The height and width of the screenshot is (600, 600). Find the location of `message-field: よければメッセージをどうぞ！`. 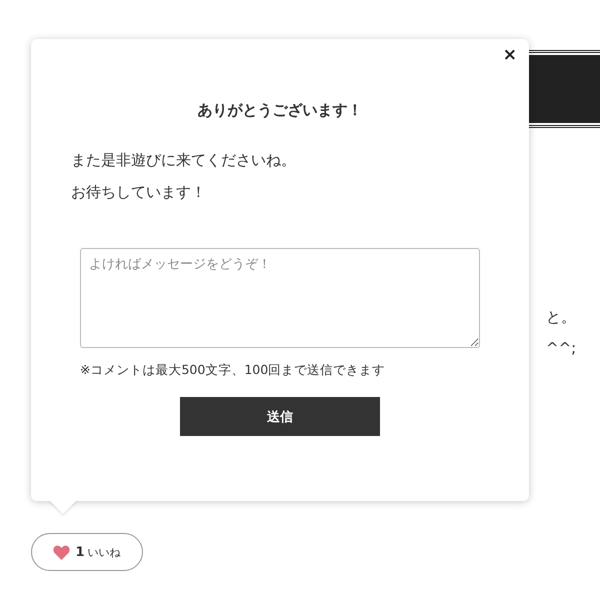

message-field: よければメッセージをどうぞ！ is located at coordinates (280, 298).